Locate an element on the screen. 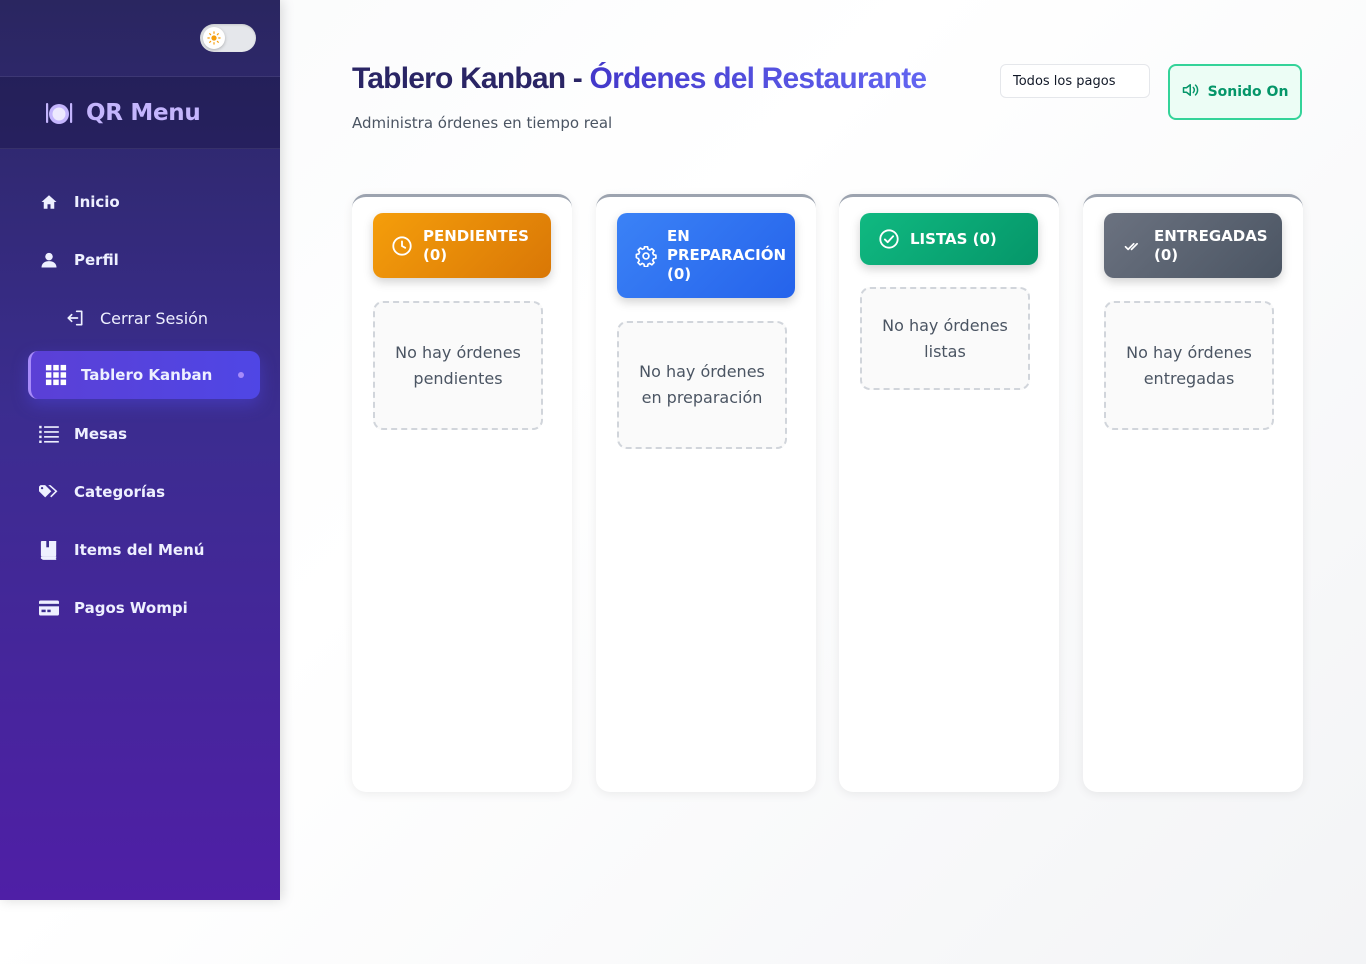  column-title: LISTAS (0) is located at coordinates (953, 238).